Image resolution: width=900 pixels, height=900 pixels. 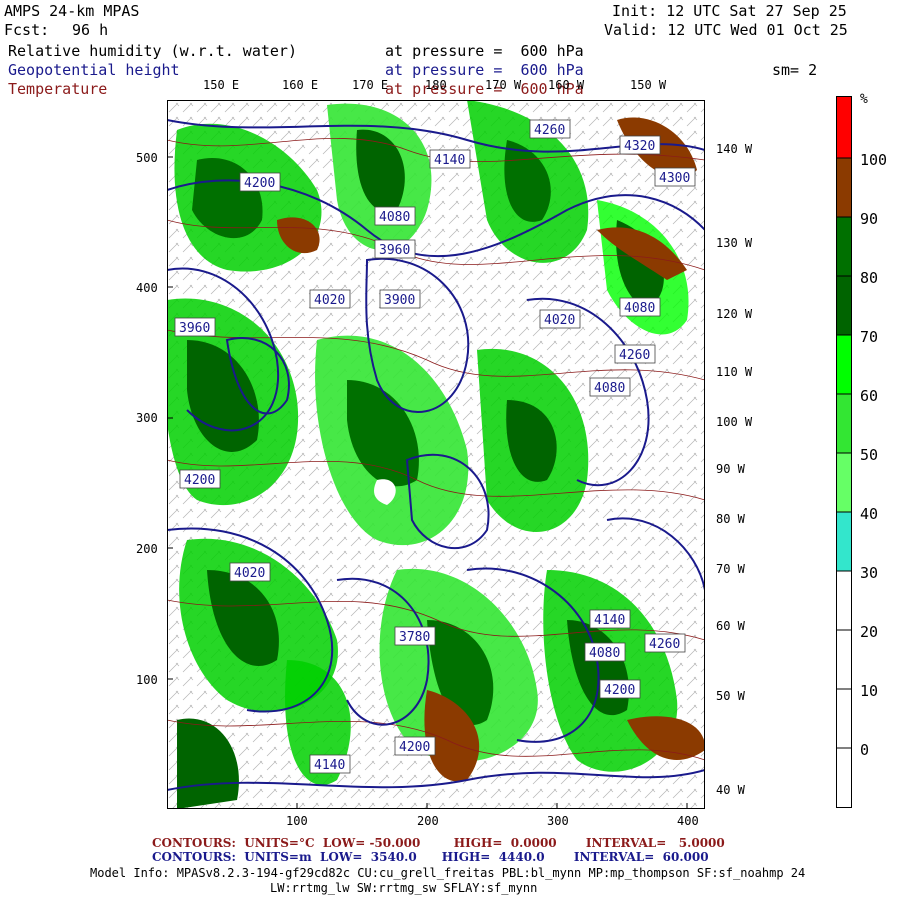 What do you see at coordinates (688, 821) in the screenshot?
I see `x-tick-label: 400` at bounding box center [688, 821].